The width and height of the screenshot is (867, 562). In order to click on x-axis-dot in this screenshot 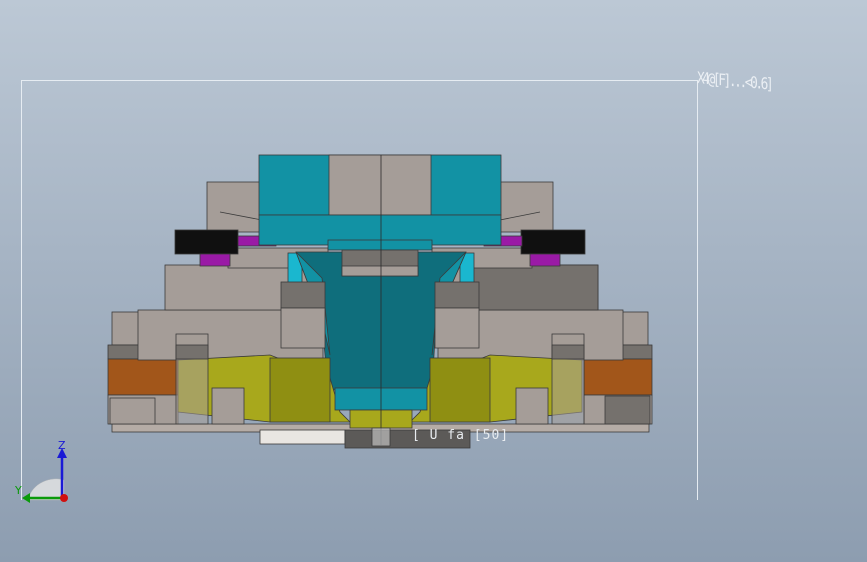, I will do `click(64, 498)`.